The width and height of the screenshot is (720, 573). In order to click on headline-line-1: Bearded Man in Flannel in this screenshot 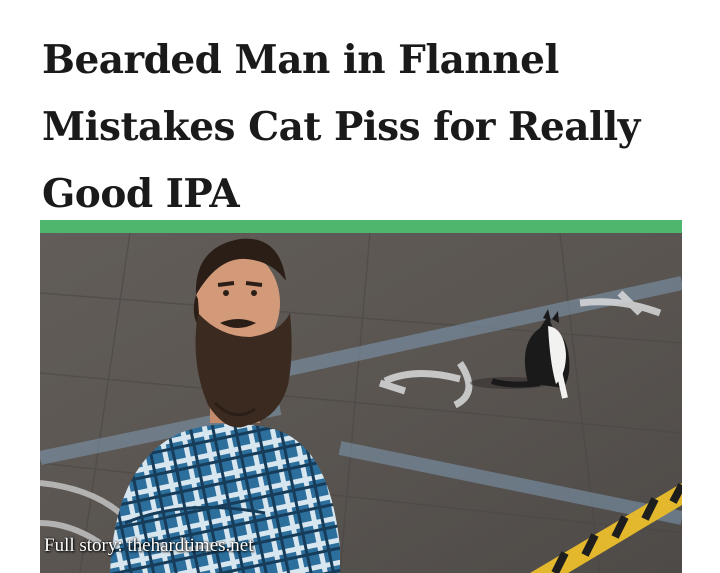, I will do `click(300, 60)`.